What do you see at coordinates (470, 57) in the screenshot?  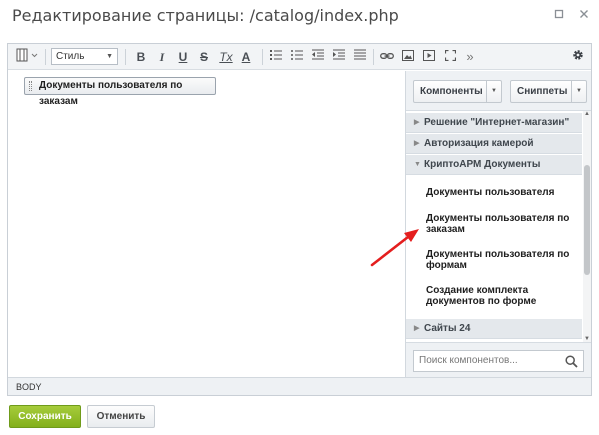 I see `more-tools-button: »` at bounding box center [470, 57].